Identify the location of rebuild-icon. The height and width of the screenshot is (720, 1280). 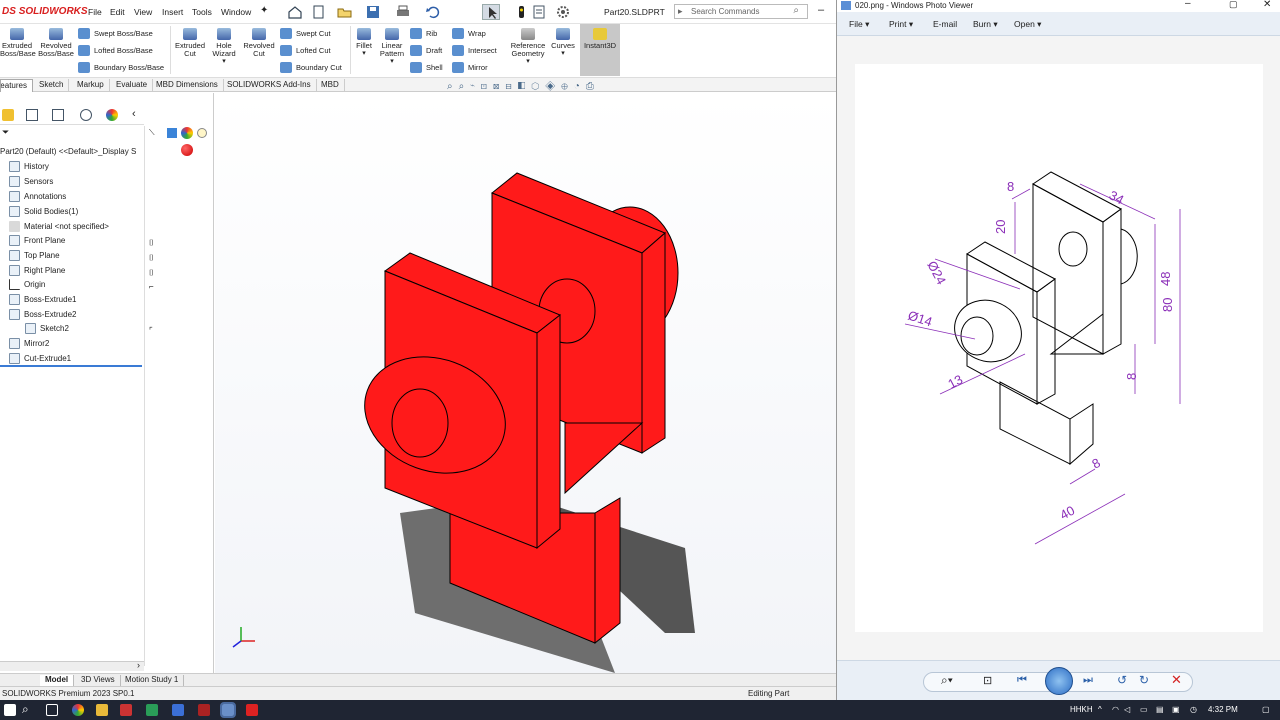
(521, 12).